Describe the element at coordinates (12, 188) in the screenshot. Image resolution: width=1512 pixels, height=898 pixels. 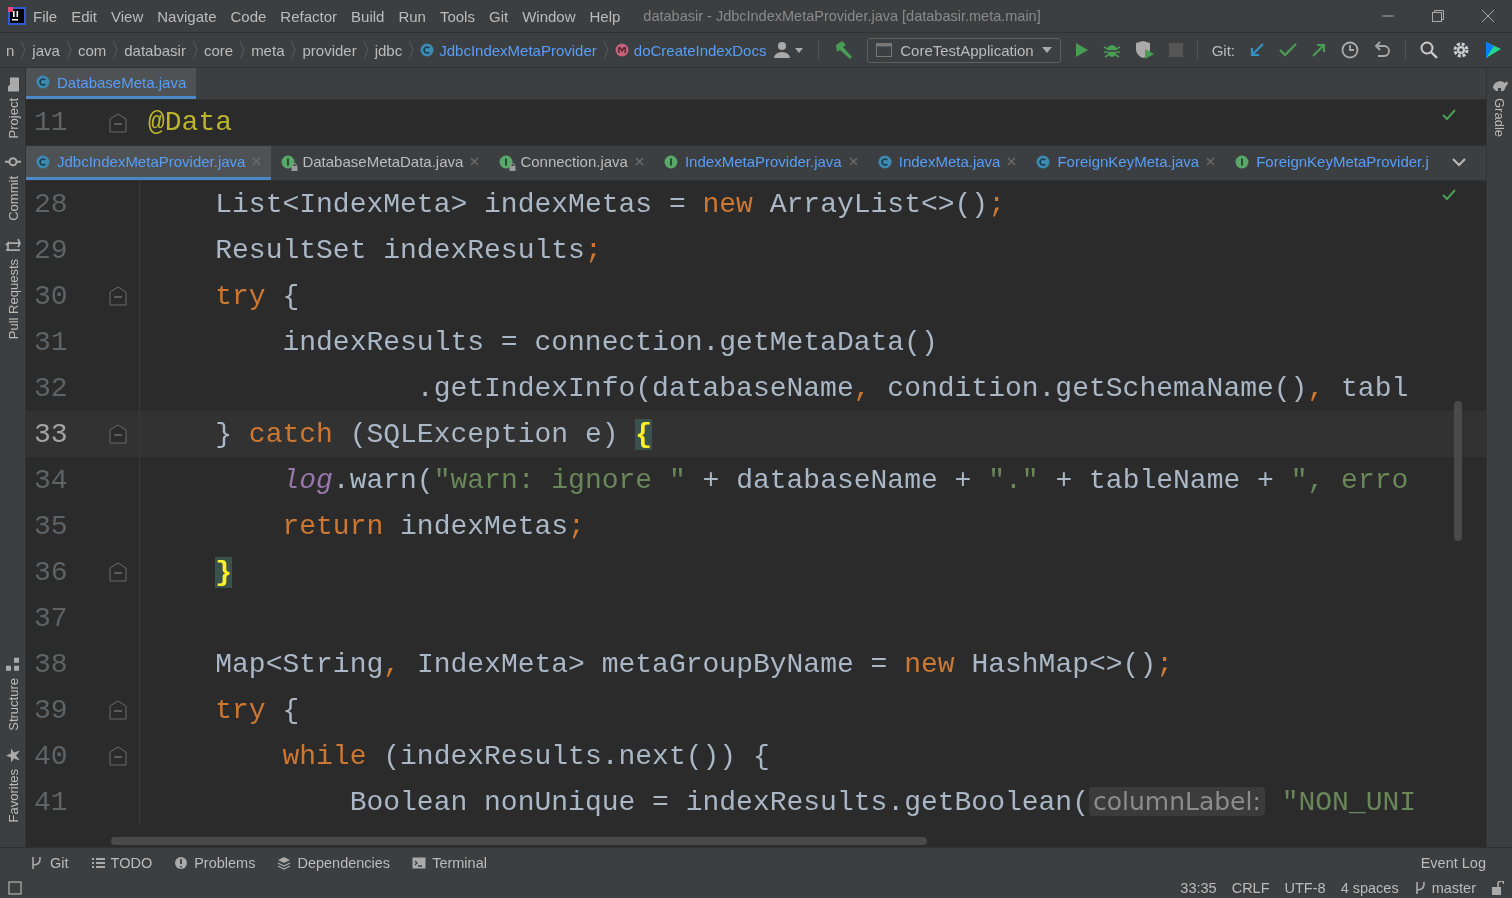
I see `tool-window-button: Commit` at that location.